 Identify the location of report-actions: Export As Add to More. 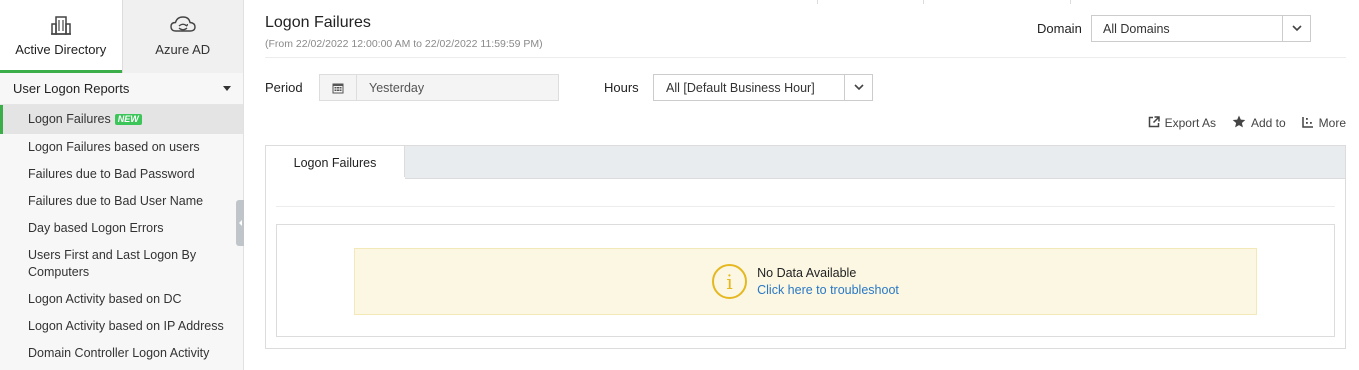
(1247, 123).